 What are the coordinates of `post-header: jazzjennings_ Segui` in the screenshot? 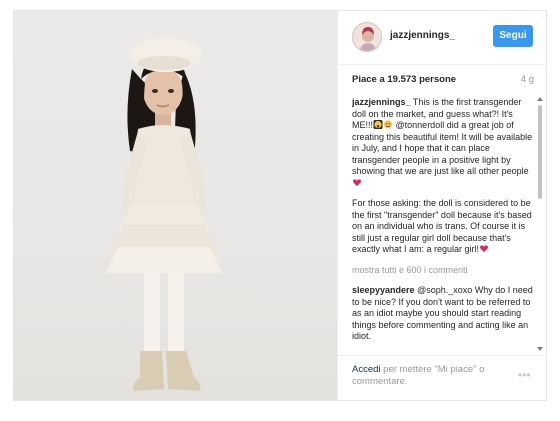 It's located at (442, 38).